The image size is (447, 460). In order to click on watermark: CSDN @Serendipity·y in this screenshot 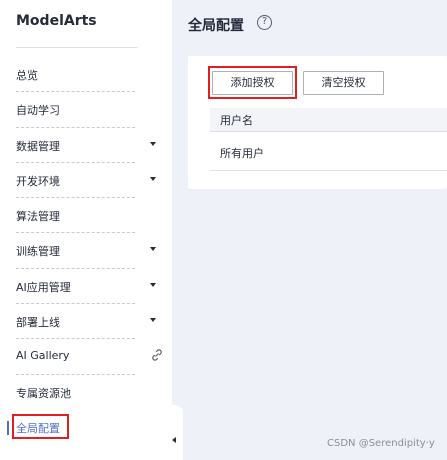, I will do `click(381, 443)`.